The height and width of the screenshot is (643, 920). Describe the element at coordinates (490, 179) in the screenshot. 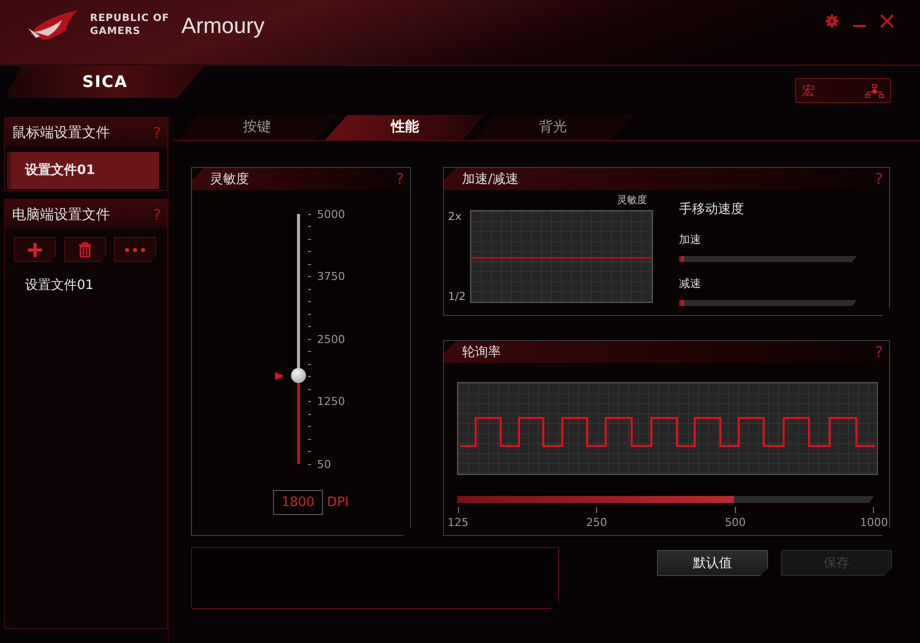

I see `panel-title: 加速/减速` at that location.